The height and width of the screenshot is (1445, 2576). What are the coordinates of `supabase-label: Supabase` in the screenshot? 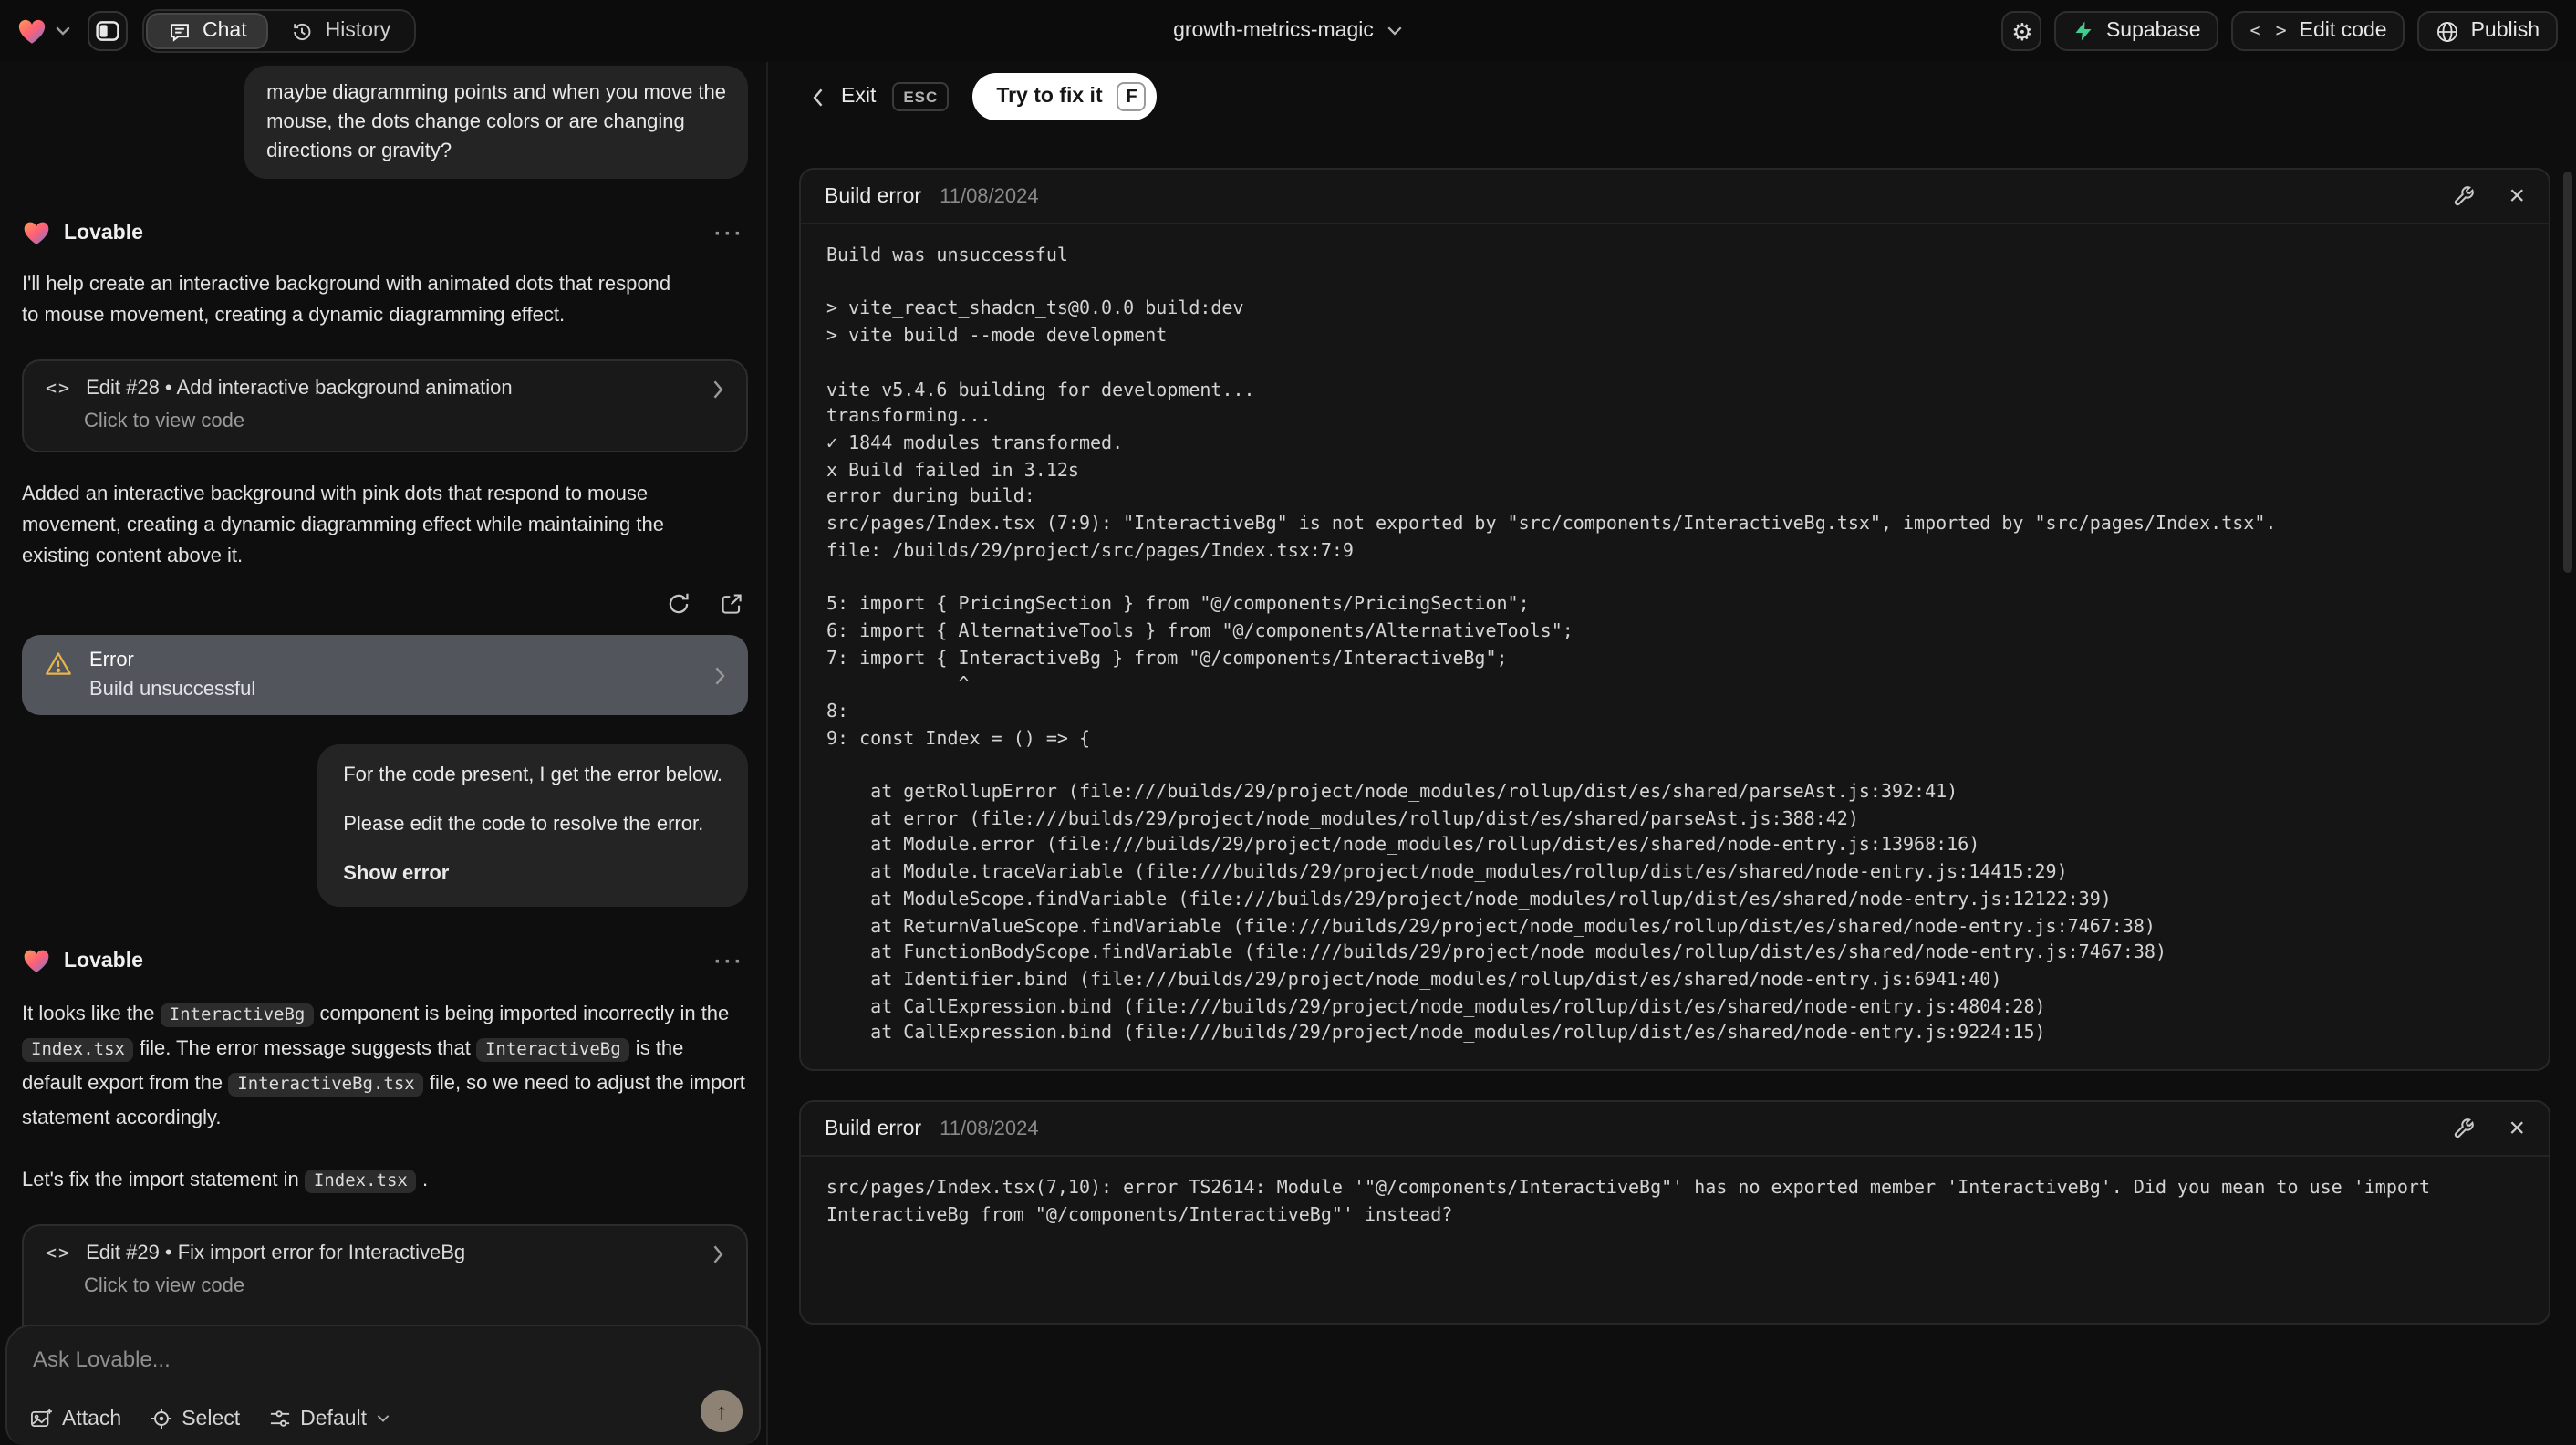 It's located at (2153, 31).